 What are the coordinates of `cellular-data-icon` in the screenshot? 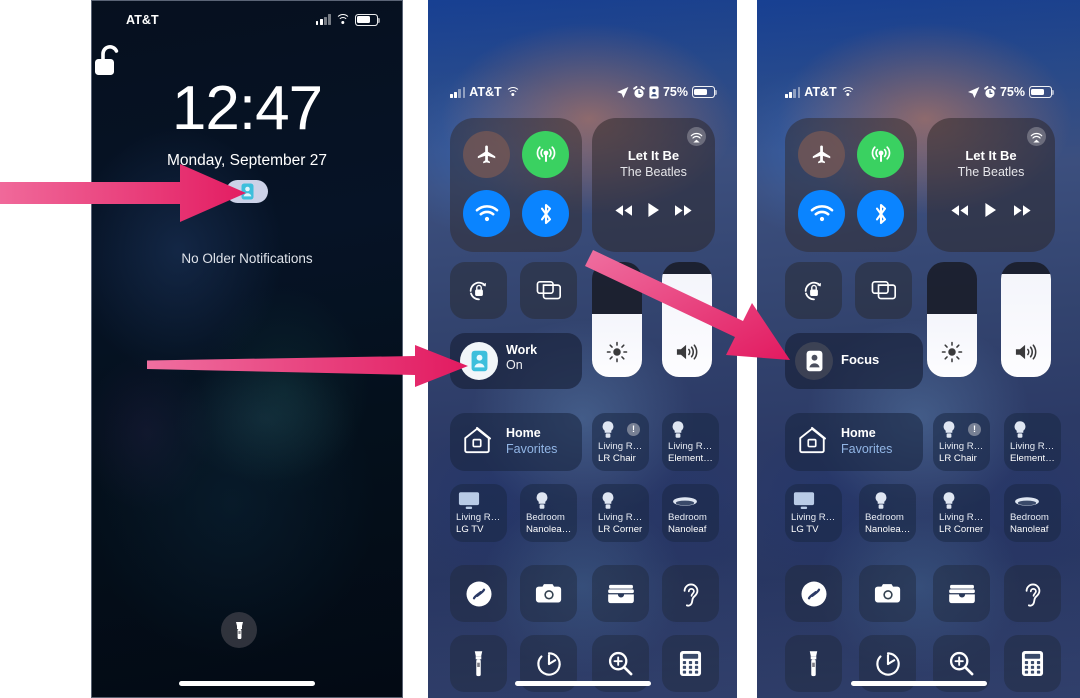 It's located at (880, 153).